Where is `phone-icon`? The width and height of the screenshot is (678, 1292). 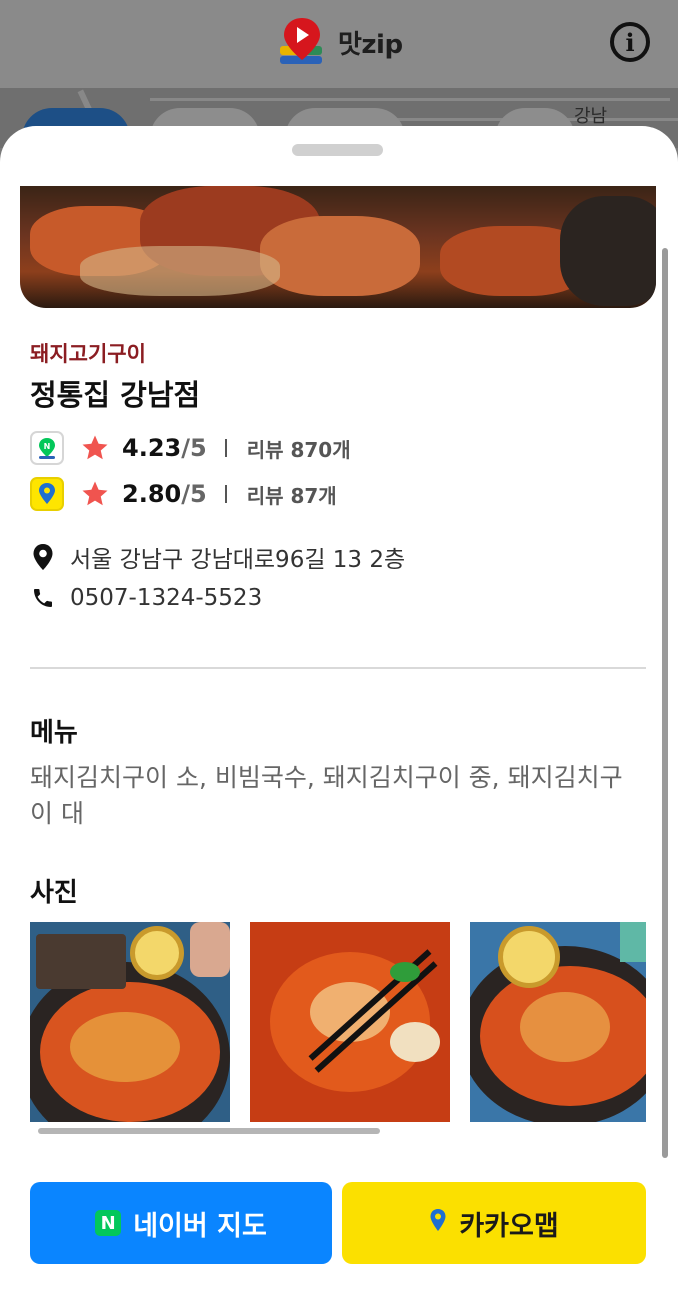
phone-icon is located at coordinates (43, 598).